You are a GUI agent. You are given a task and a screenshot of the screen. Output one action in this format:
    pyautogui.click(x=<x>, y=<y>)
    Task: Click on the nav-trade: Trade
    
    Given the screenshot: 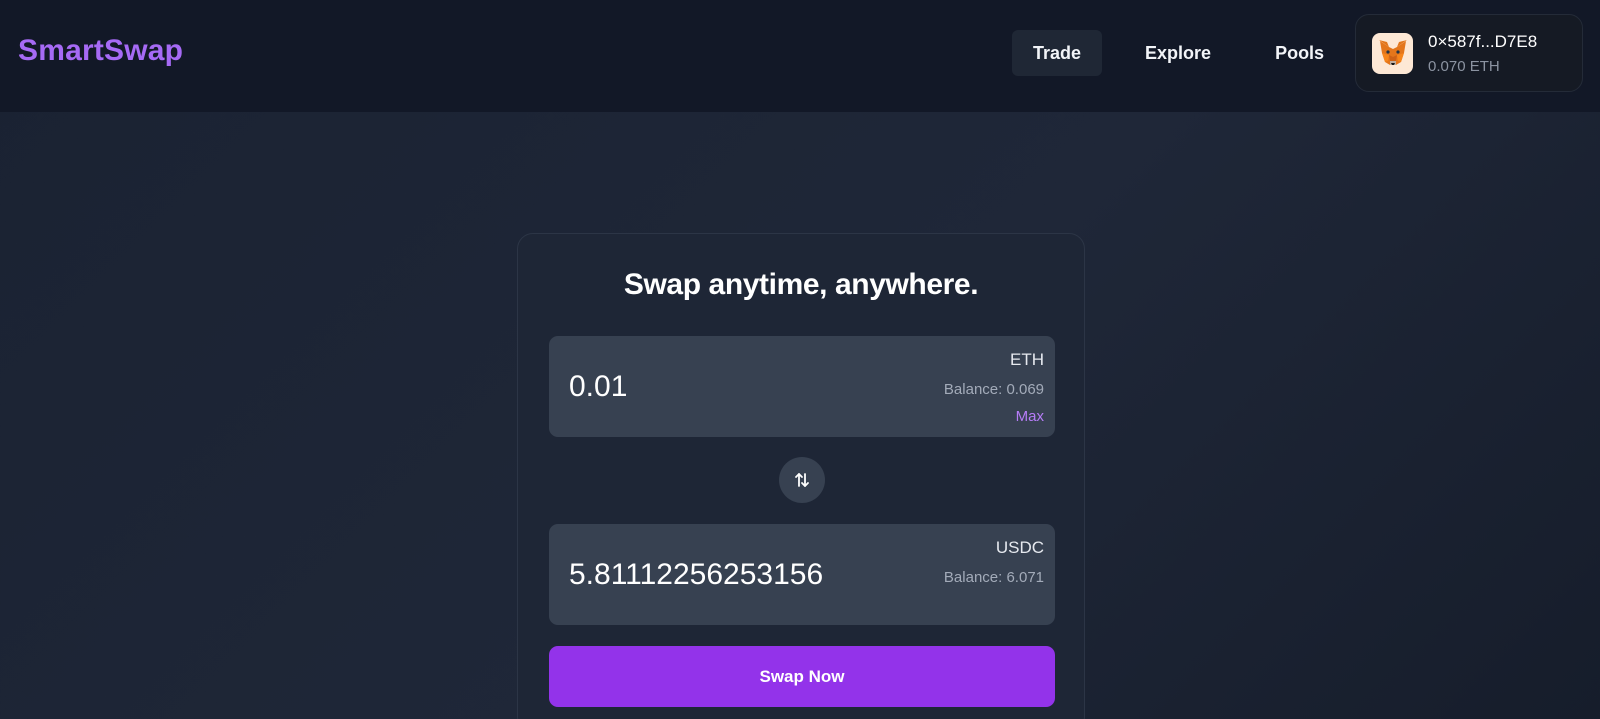 What is the action you would take?
    pyautogui.click(x=1057, y=53)
    